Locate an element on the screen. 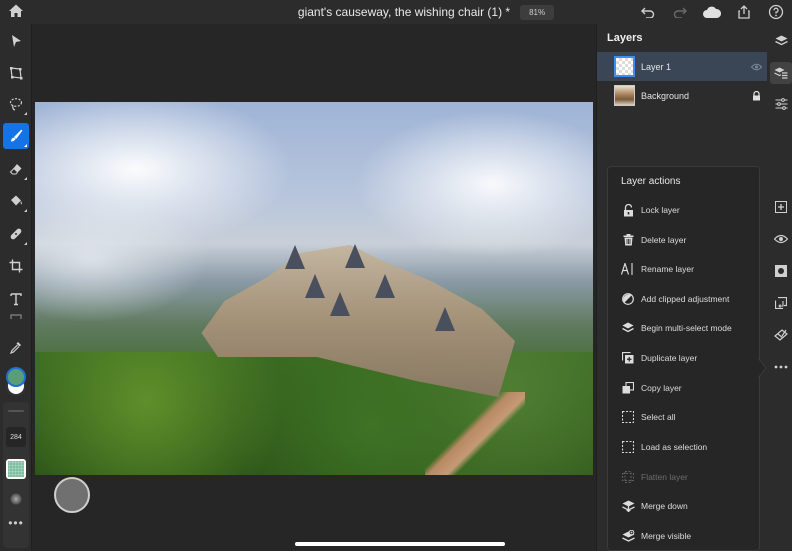  add-clipped-adjustment-item: Add clipped adjustment is located at coordinates (683, 299).